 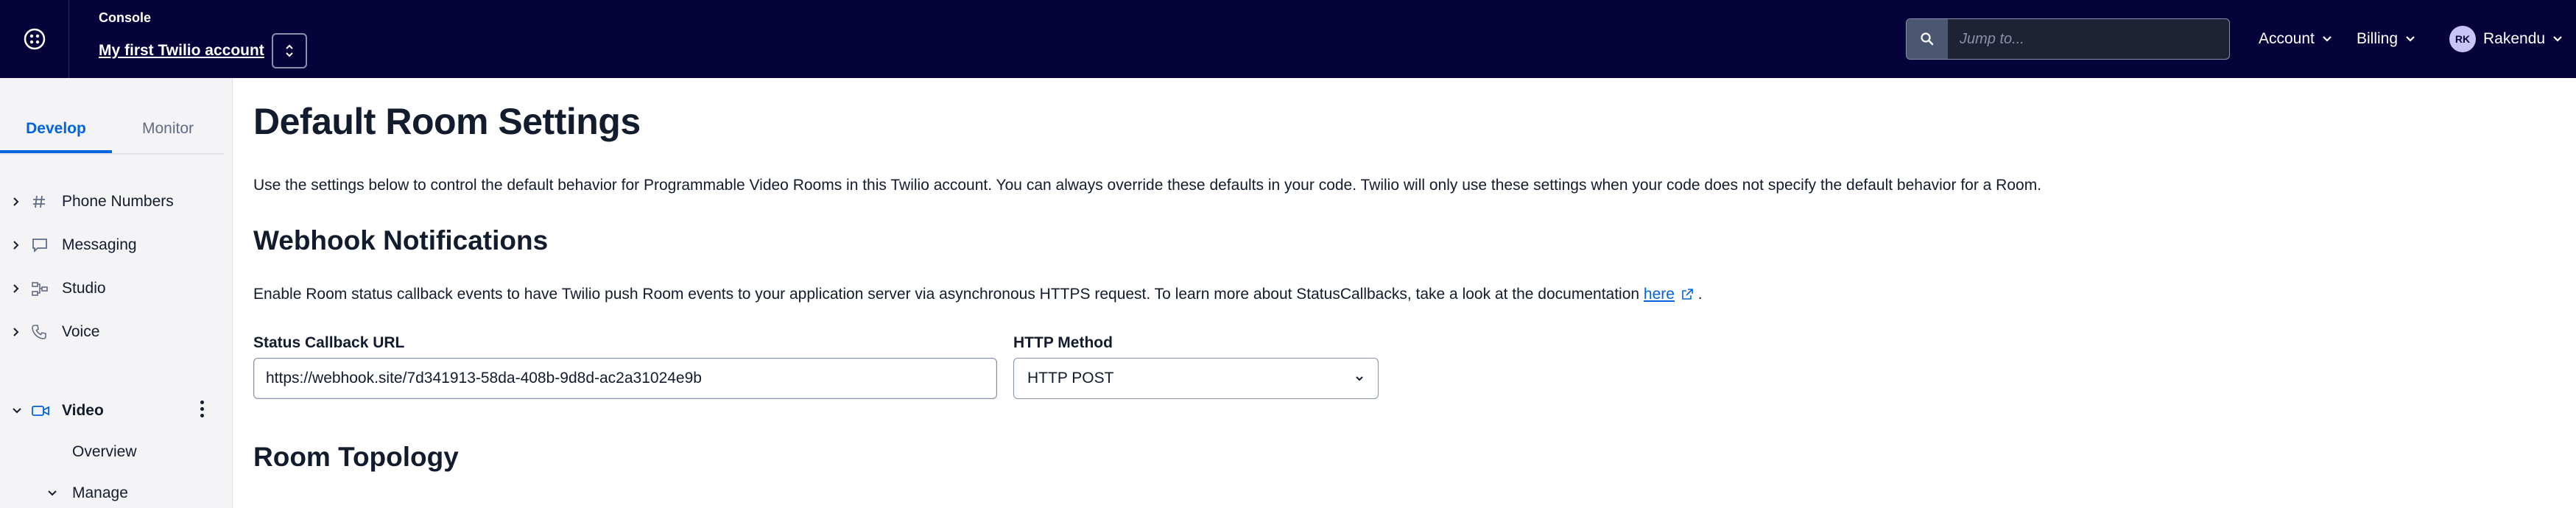 I want to click on status-callback-label: Status Callback URL, so click(x=329, y=342).